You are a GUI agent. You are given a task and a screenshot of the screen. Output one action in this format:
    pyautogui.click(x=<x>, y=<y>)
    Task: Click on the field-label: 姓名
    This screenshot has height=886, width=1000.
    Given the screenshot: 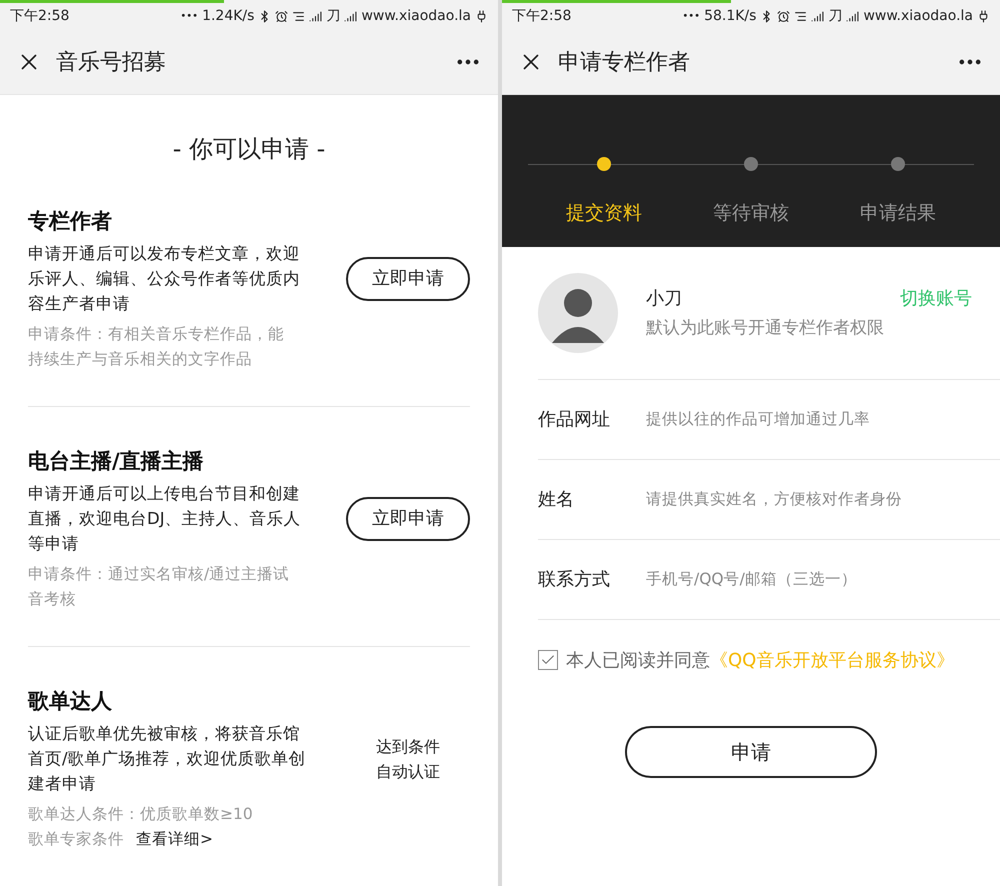 What is the action you would take?
    pyautogui.click(x=556, y=500)
    